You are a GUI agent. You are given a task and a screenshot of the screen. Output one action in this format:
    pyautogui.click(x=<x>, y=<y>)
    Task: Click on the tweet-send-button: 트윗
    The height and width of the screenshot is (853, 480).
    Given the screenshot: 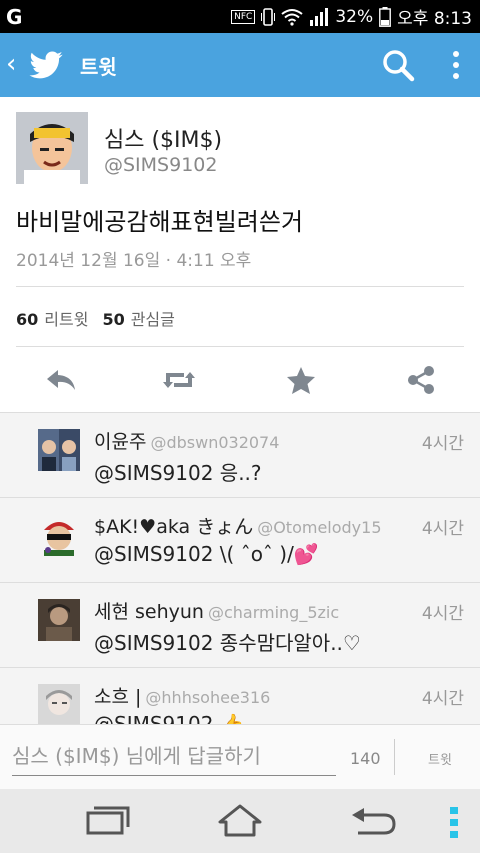 What is the action you would take?
    pyautogui.click(x=440, y=758)
    